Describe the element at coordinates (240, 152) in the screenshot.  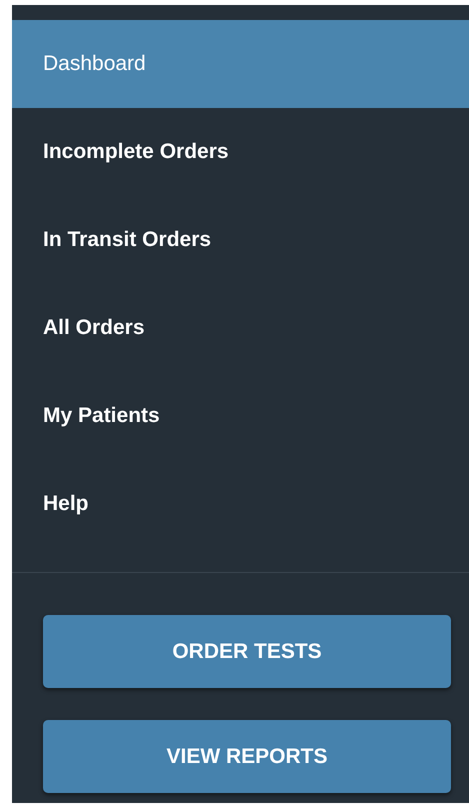
I see `nav-item: Incomplete Orders` at that location.